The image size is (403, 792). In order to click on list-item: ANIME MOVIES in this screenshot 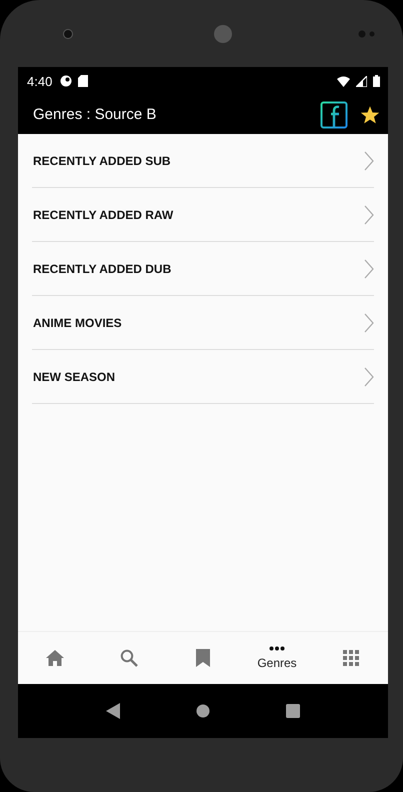, I will do `click(203, 323)`.